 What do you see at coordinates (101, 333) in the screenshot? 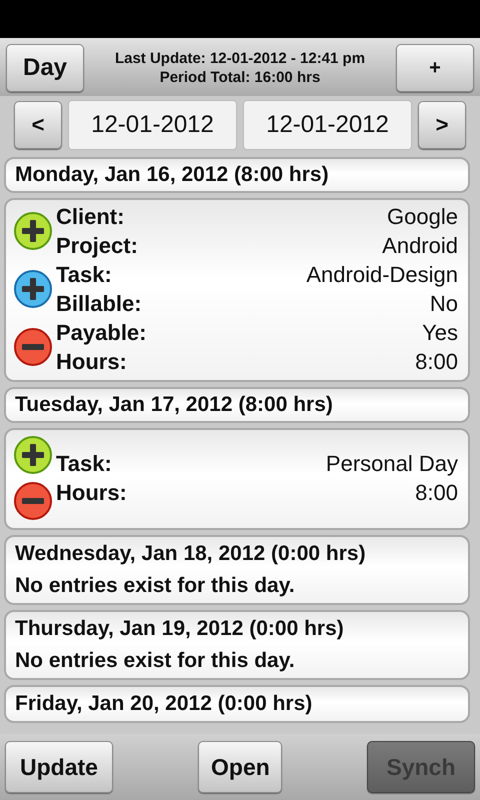
I see `field-label: Payable:` at bounding box center [101, 333].